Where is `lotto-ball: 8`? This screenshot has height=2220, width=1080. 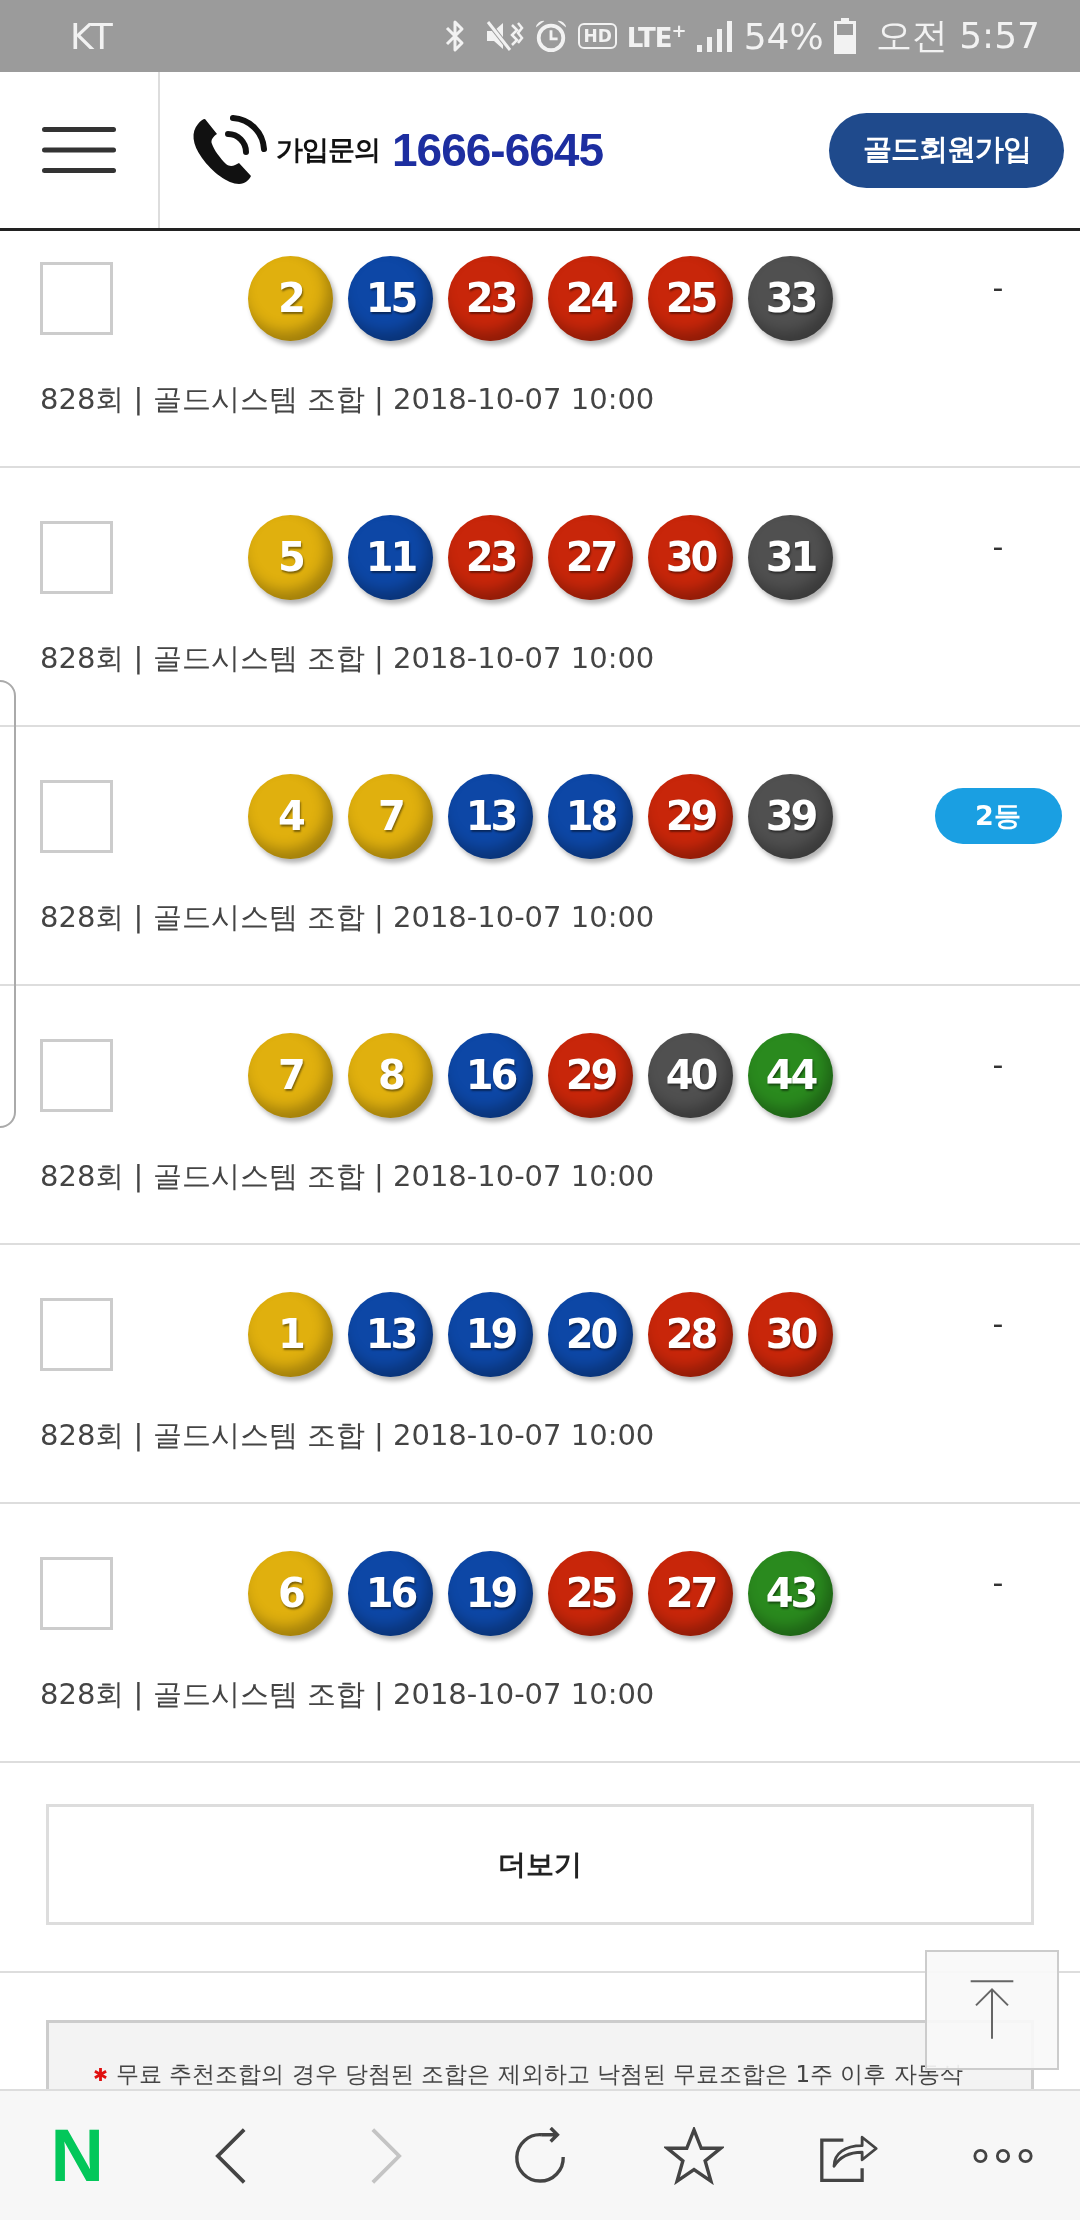
lotto-ball: 8 is located at coordinates (390, 1075).